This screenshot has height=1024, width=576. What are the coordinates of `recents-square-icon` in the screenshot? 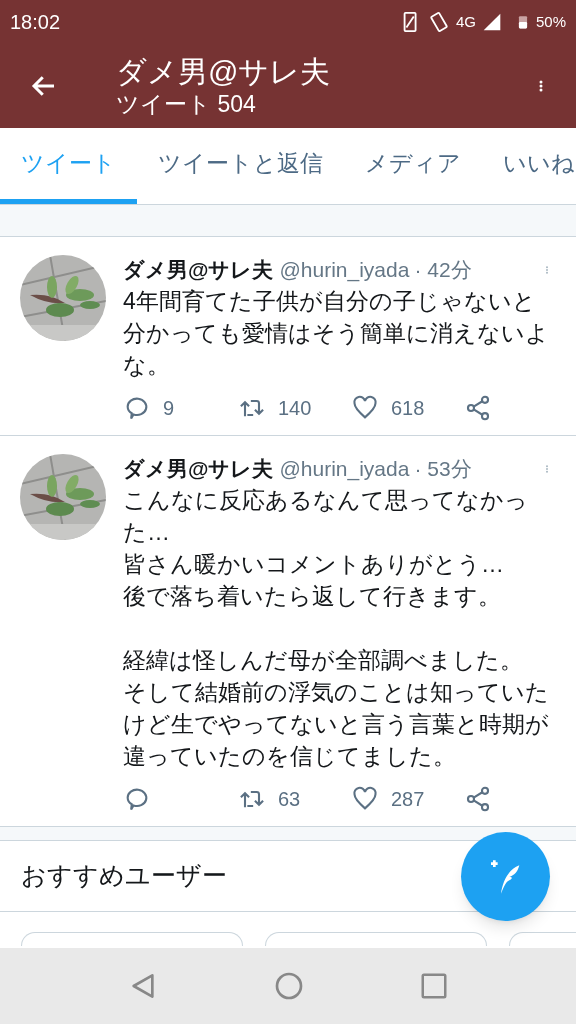 It's located at (434, 986).